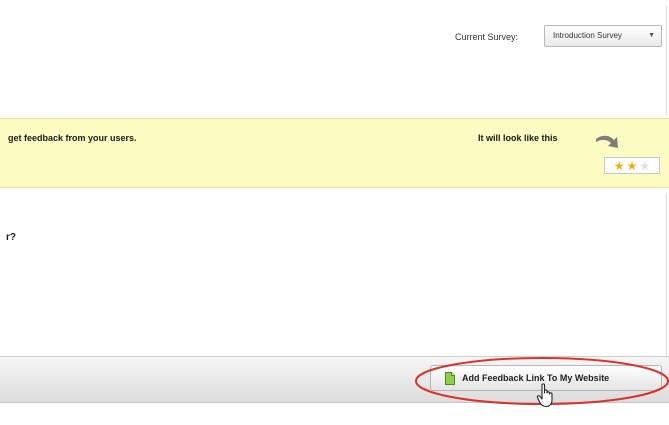 The height and width of the screenshot is (425, 669). I want to click on preview-label: It will look like this, so click(518, 138).